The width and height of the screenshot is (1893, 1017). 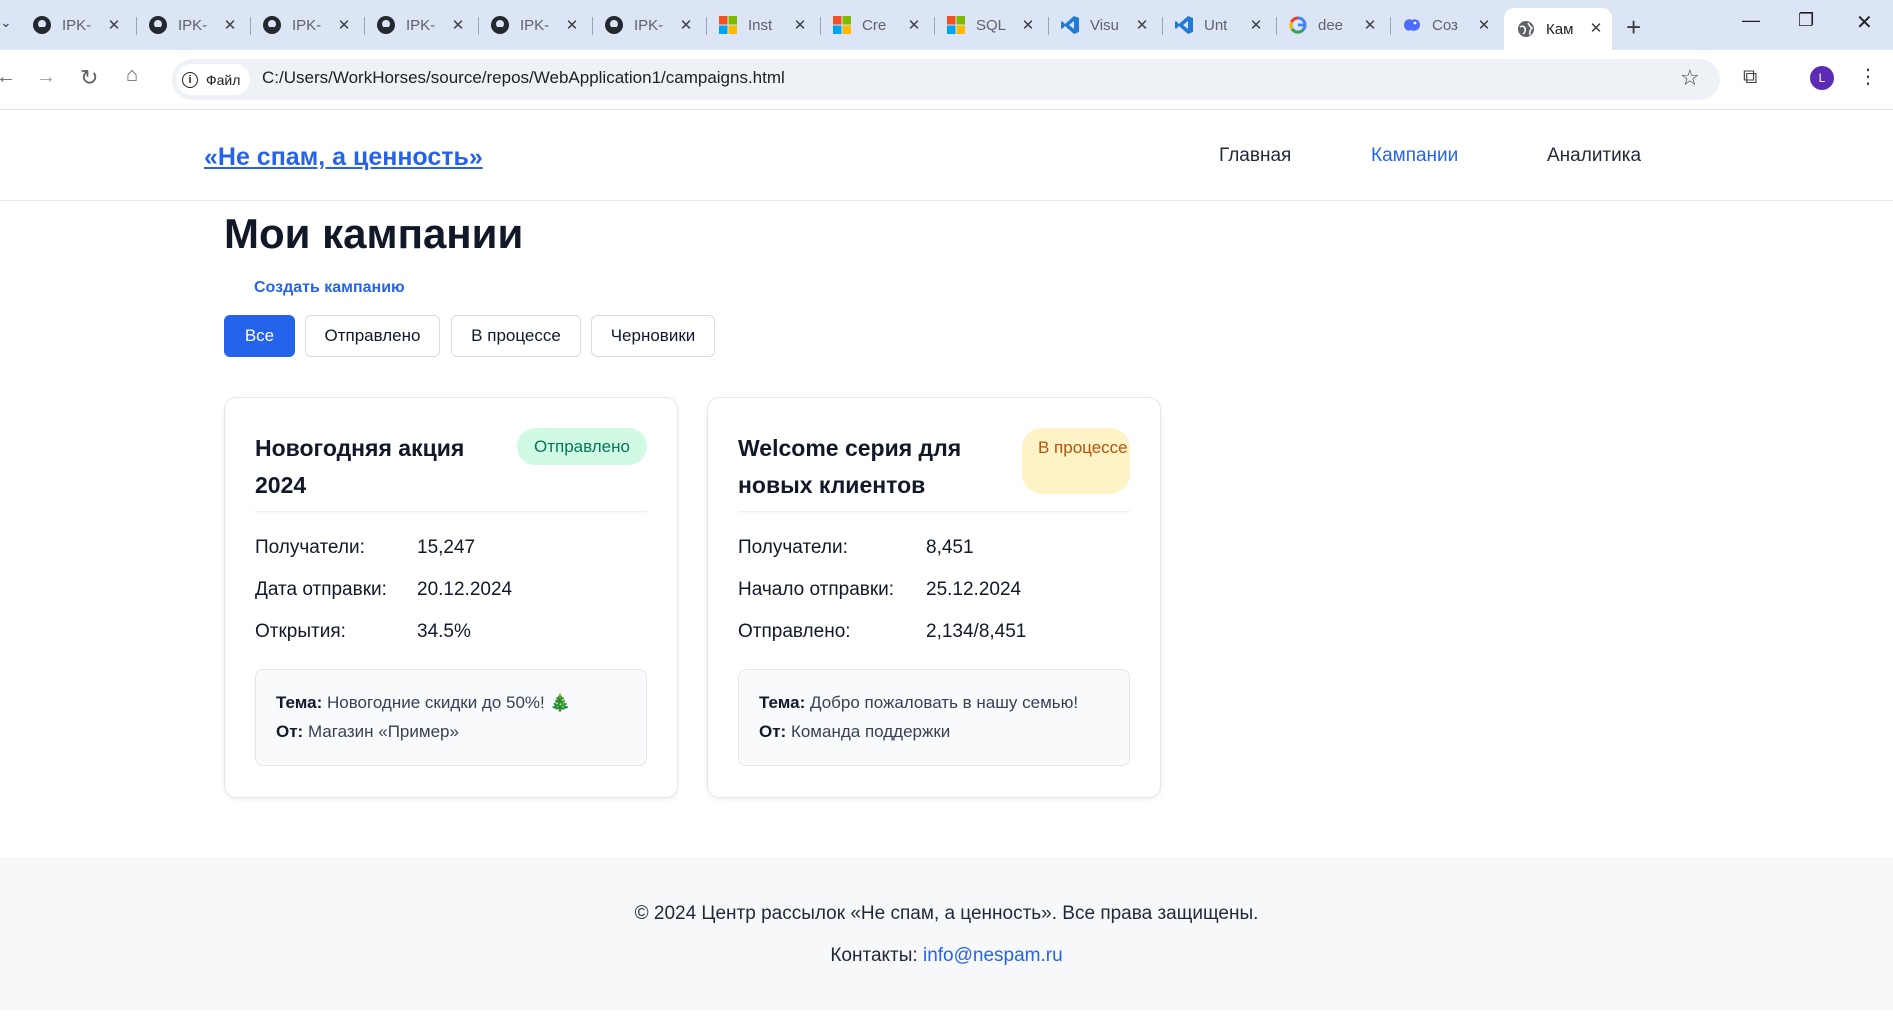 What do you see at coordinates (782, 702) in the screenshot?
I see `subject-label: Тема:` at bounding box center [782, 702].